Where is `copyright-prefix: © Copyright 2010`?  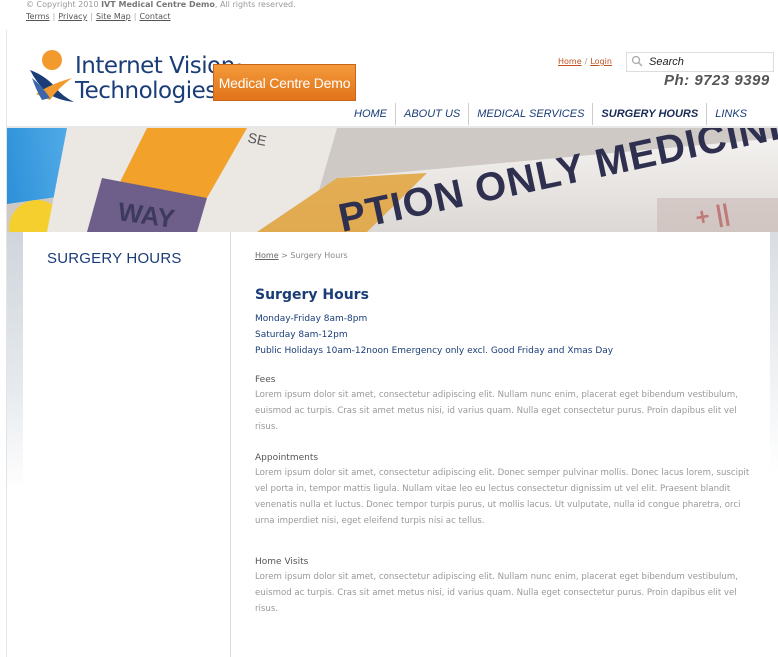 copyright-prefix: © Copyright 2010 is located at coordinates (64, 4).